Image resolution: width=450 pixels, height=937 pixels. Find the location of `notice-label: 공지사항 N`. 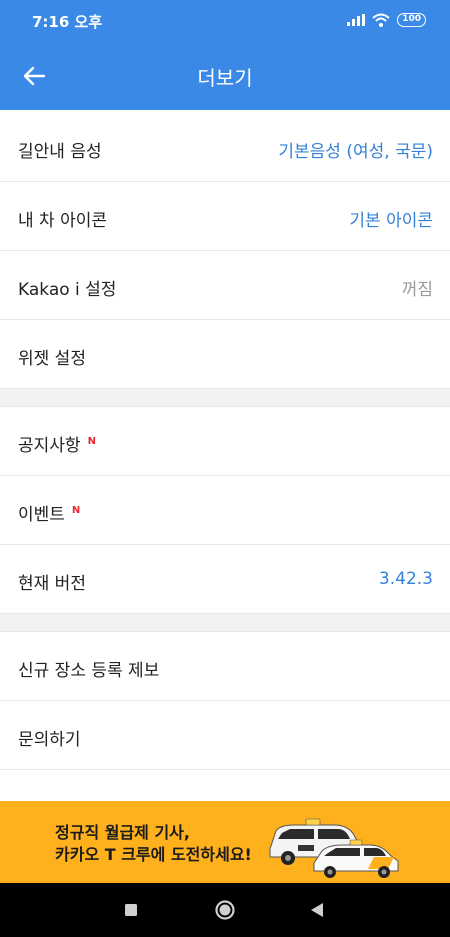

notice-label: 공지사항 N is located at coordinates (57, 443).